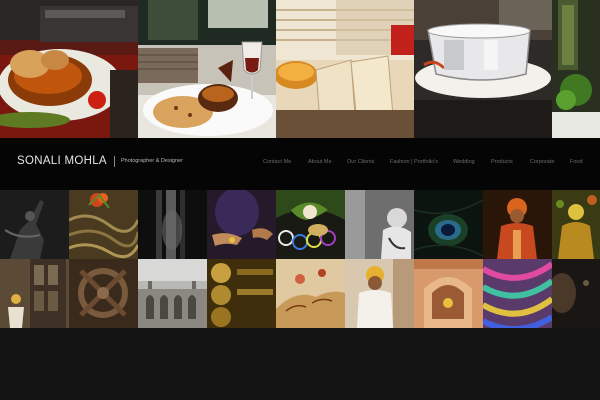 The width and height of the screenshot is (600, 400). I want to click on nav-item-contact-me: Contact Me, so click(277, 162).